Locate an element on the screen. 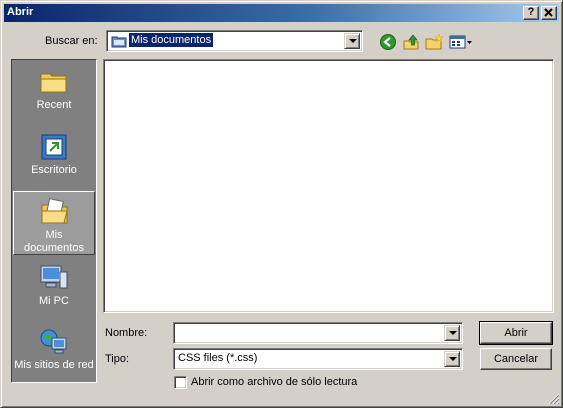 The image size is (563, 408). places-item-my-documents: Mis documentos is located at coordinates (54, 223).